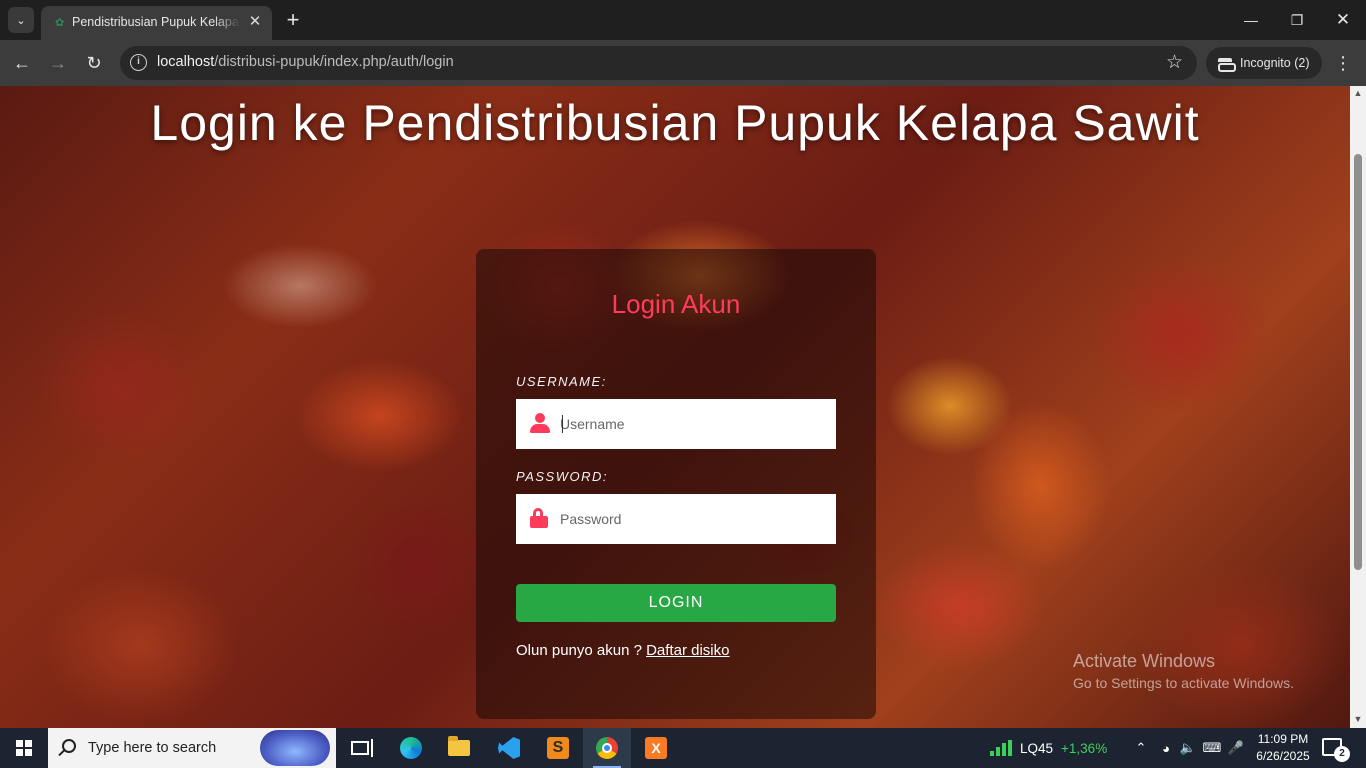  I want to click on password-label: PASSWORD:, so click(562, 476).